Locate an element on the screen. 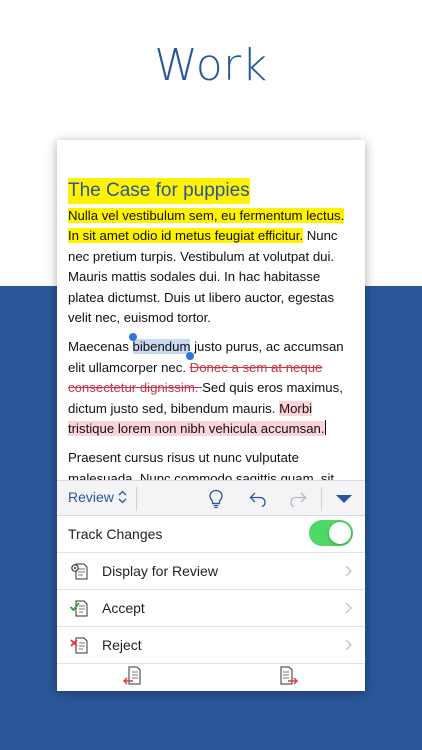 This screenshot has height=750, width=422. accept-icon is located at coordinates (78, 608).